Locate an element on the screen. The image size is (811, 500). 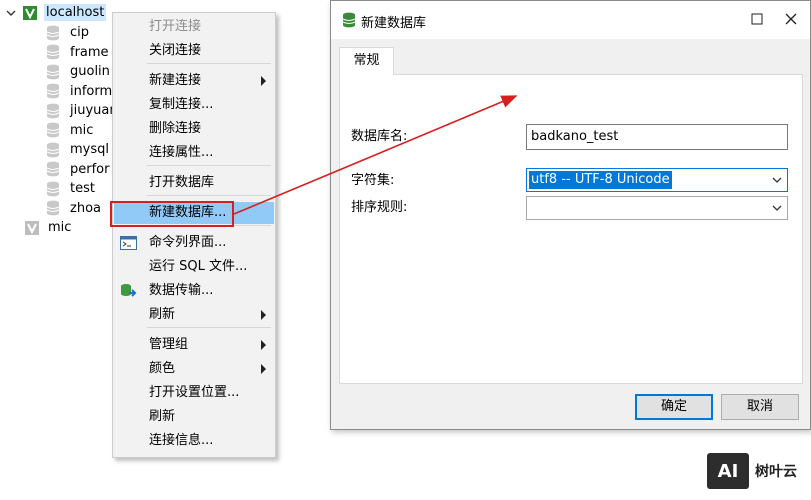
menu-item: 打开数据库 is located at coordinates (194, 183).